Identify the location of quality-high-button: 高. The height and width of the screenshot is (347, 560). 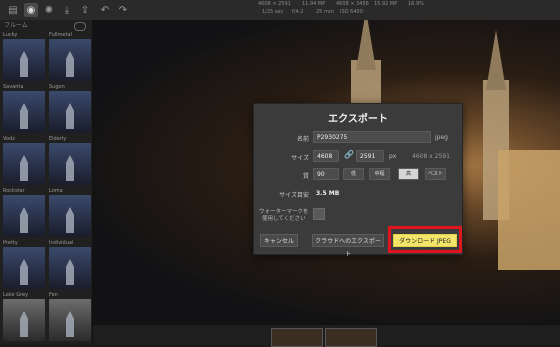
(408, 174).